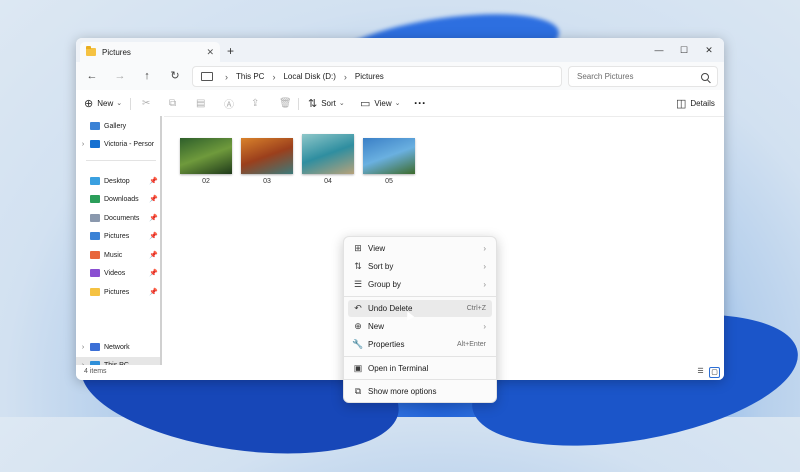 Image resolution: width=800 pixels, height=472 pixels. Describe the element at coordinates (91, 51) in the screenshot. I see `folder-icon` at that location.